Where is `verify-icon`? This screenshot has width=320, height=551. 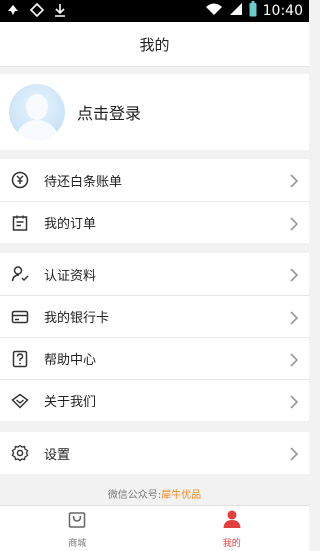 verify-icon is located at coordinates (20, 274).